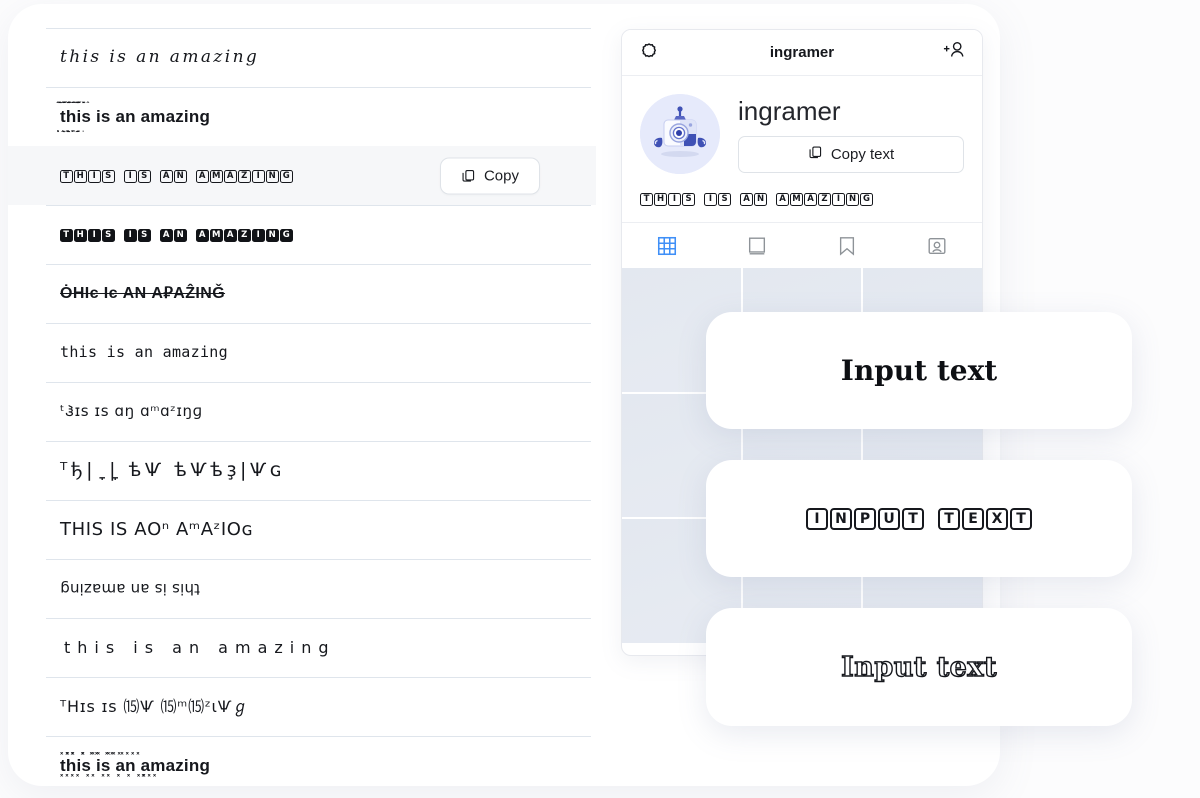  What do you see at coordinates (131, 411) in the screenshot?
I see `font-sample-text: ᵗᲰɪѕ ɪѕ ɑŋ ɑᵐɑᶻɪŋɡ` at bounding box center [131, 411].